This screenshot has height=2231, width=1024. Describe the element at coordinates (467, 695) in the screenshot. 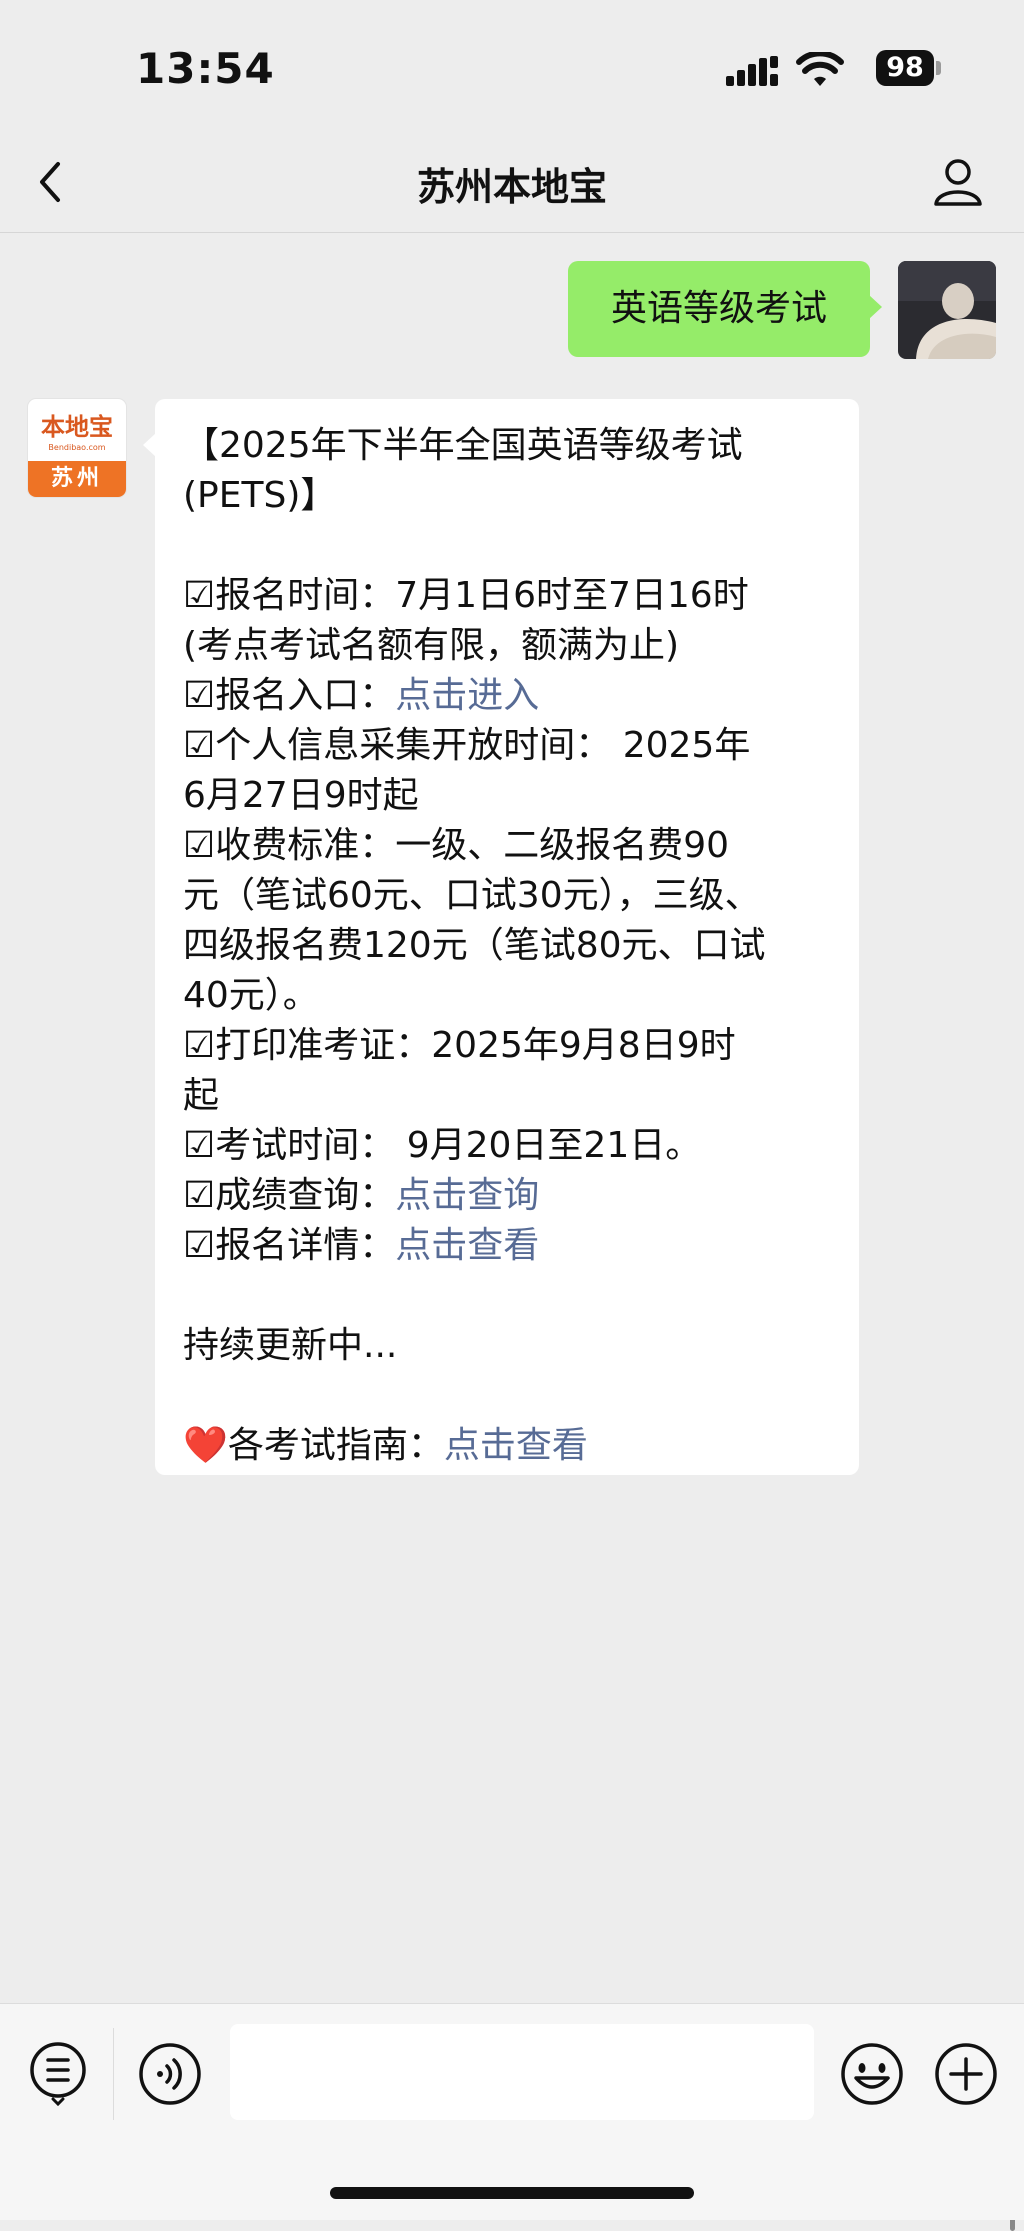

I see `register-entry-link: 点击进入` at that location.